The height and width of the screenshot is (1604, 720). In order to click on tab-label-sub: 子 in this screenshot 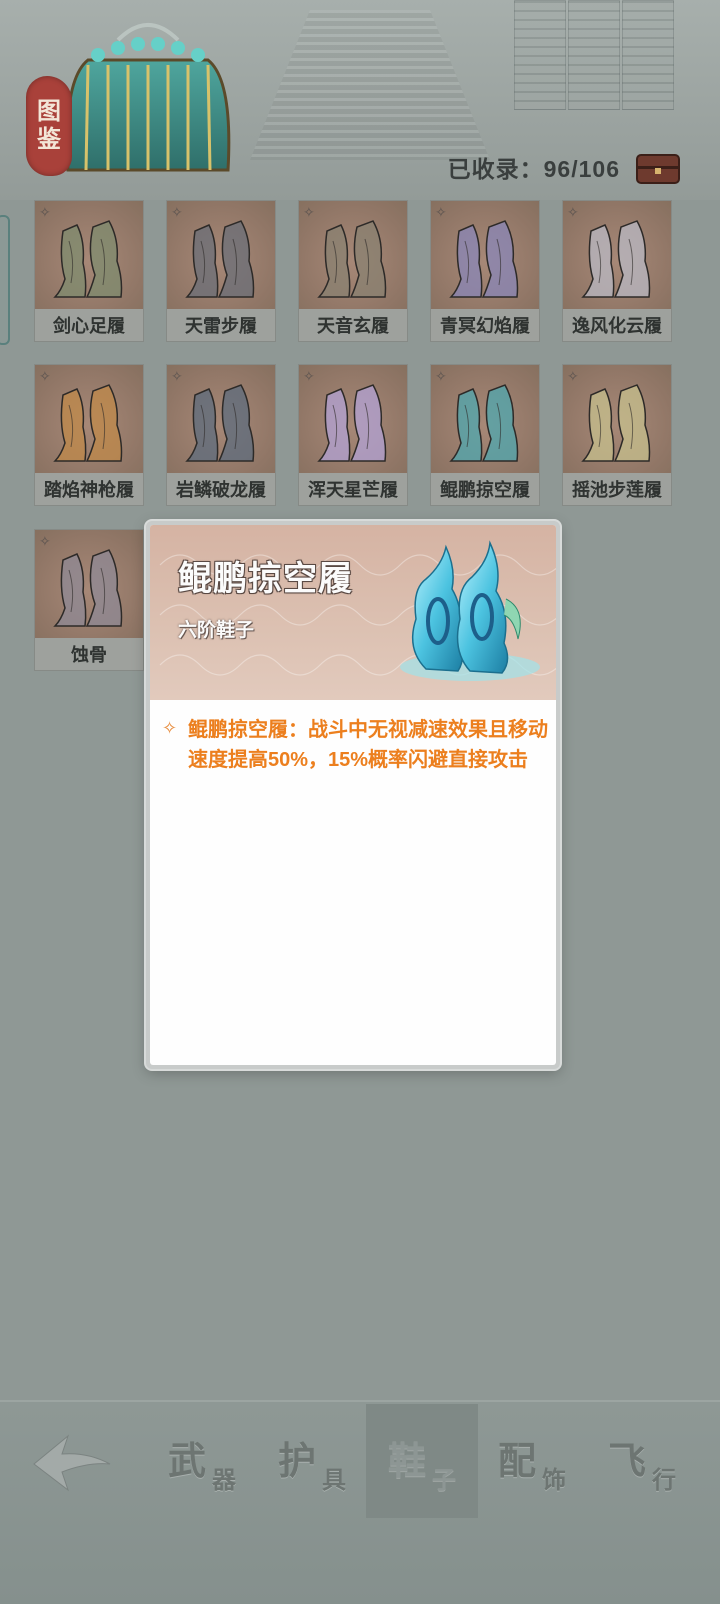, I will do `click(444, 1479)`.